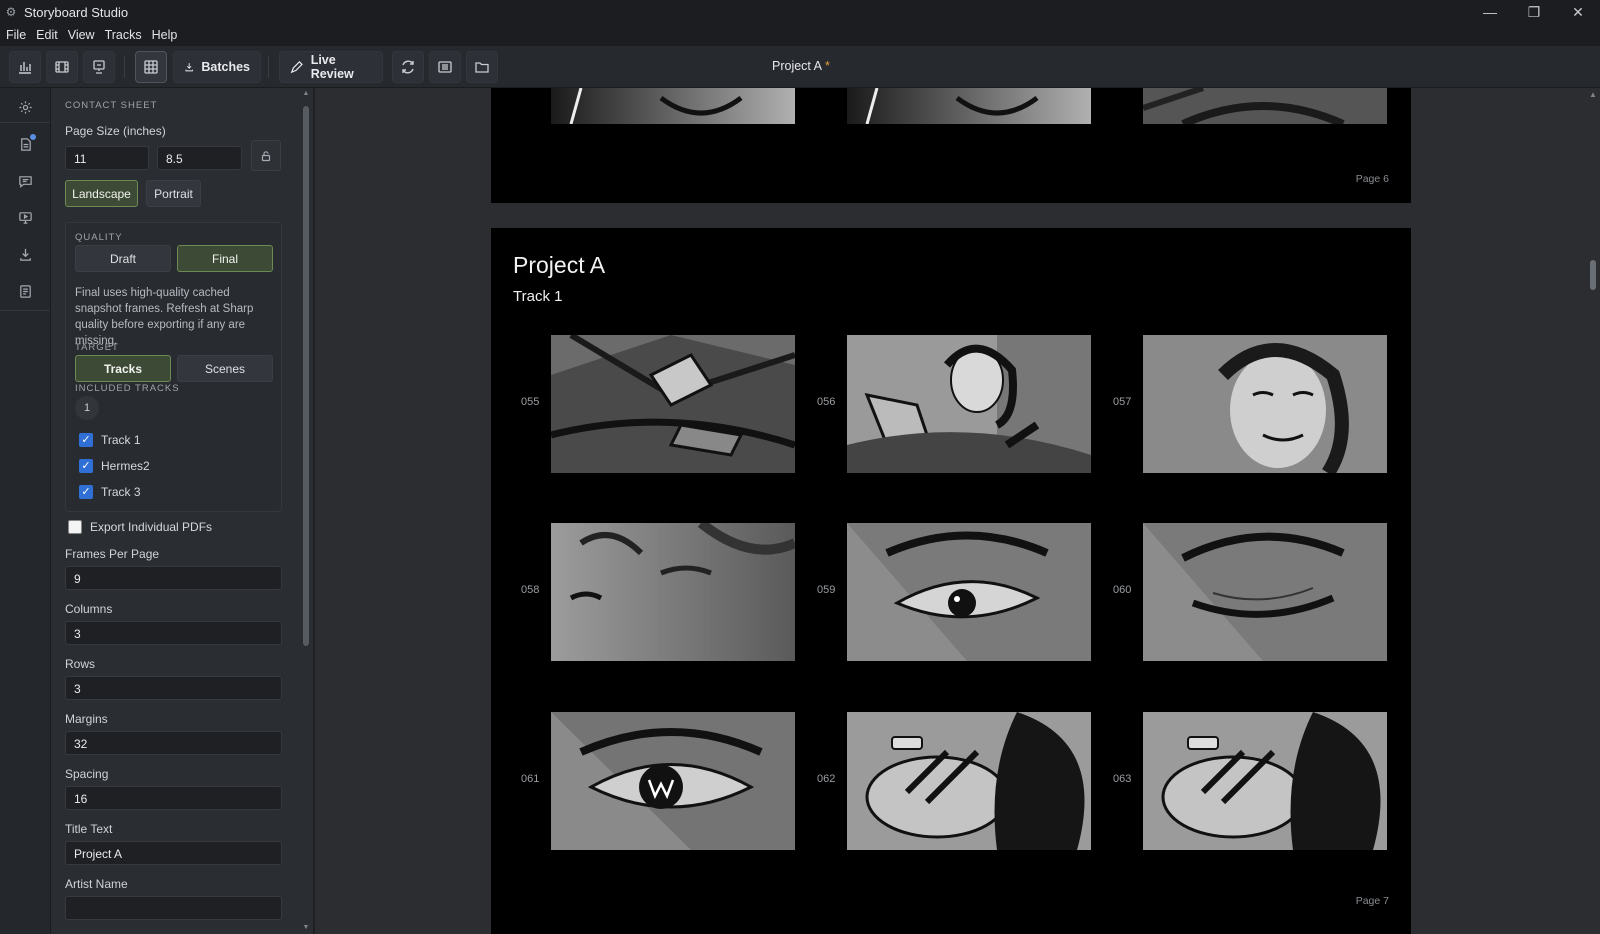 The width and height of the screenshot is (1600, 934). What do you see at coordinates (101, 193) in the screenshot?
I see `landscape-button: Landscape` at bounding box center [101, 193].